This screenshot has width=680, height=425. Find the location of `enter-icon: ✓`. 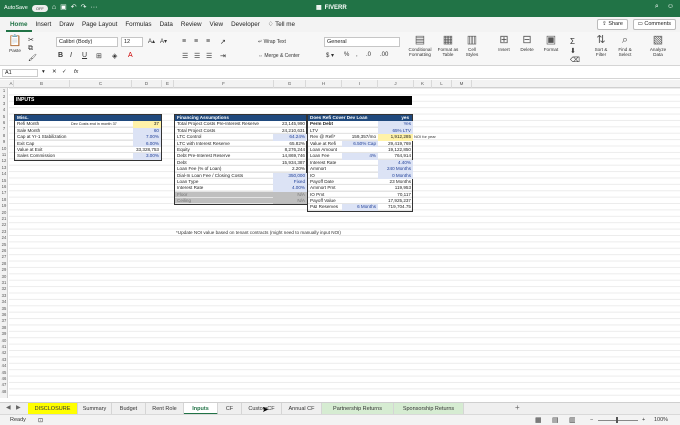

enter-icon: ✓ is located at coordinates (64, 72).